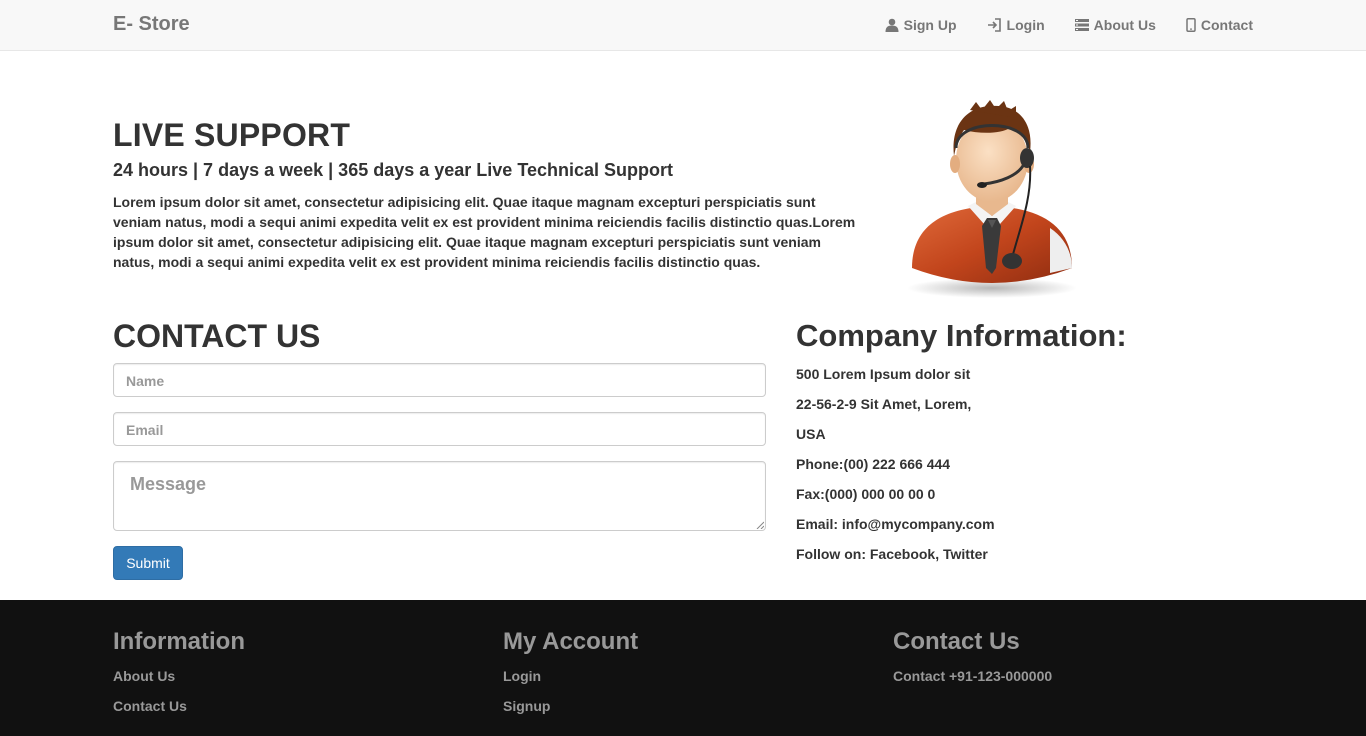 The height and width of the screenshot is (736, 1366). What do you see at coordinates (892, 25) in the screenshot?
I see `user-icon` at bounding box center [892, 25].